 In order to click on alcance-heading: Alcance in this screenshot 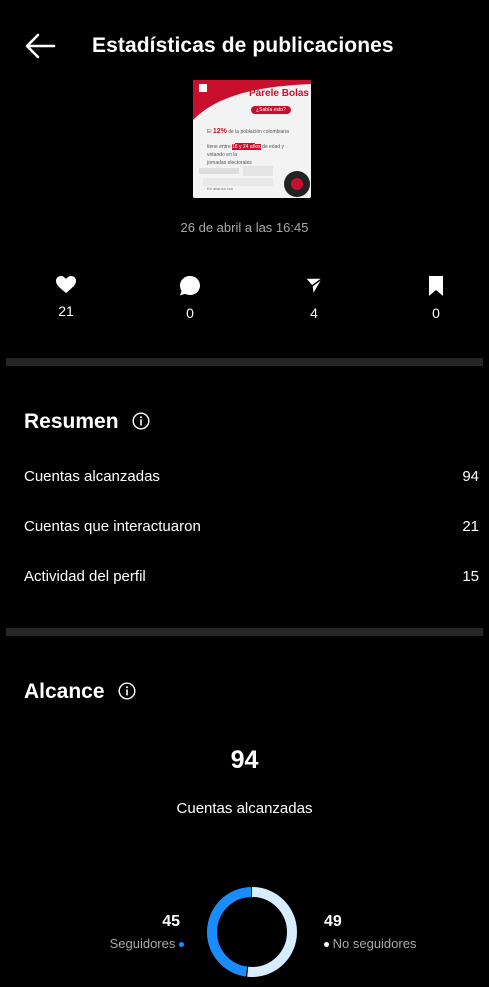, I will do `click(80, 692)`.